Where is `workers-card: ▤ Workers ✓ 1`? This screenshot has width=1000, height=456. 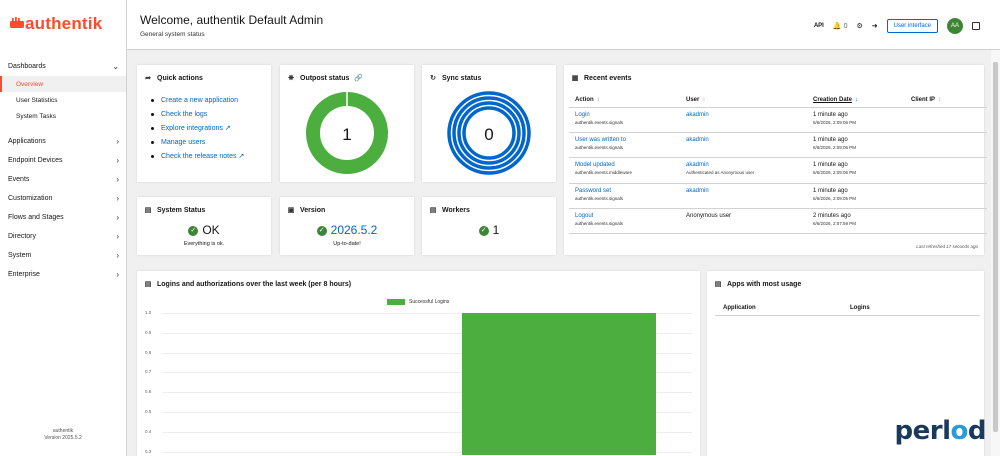 workers-card: ▤ Workers ✓ 1 is located at coordinates (489, 226).